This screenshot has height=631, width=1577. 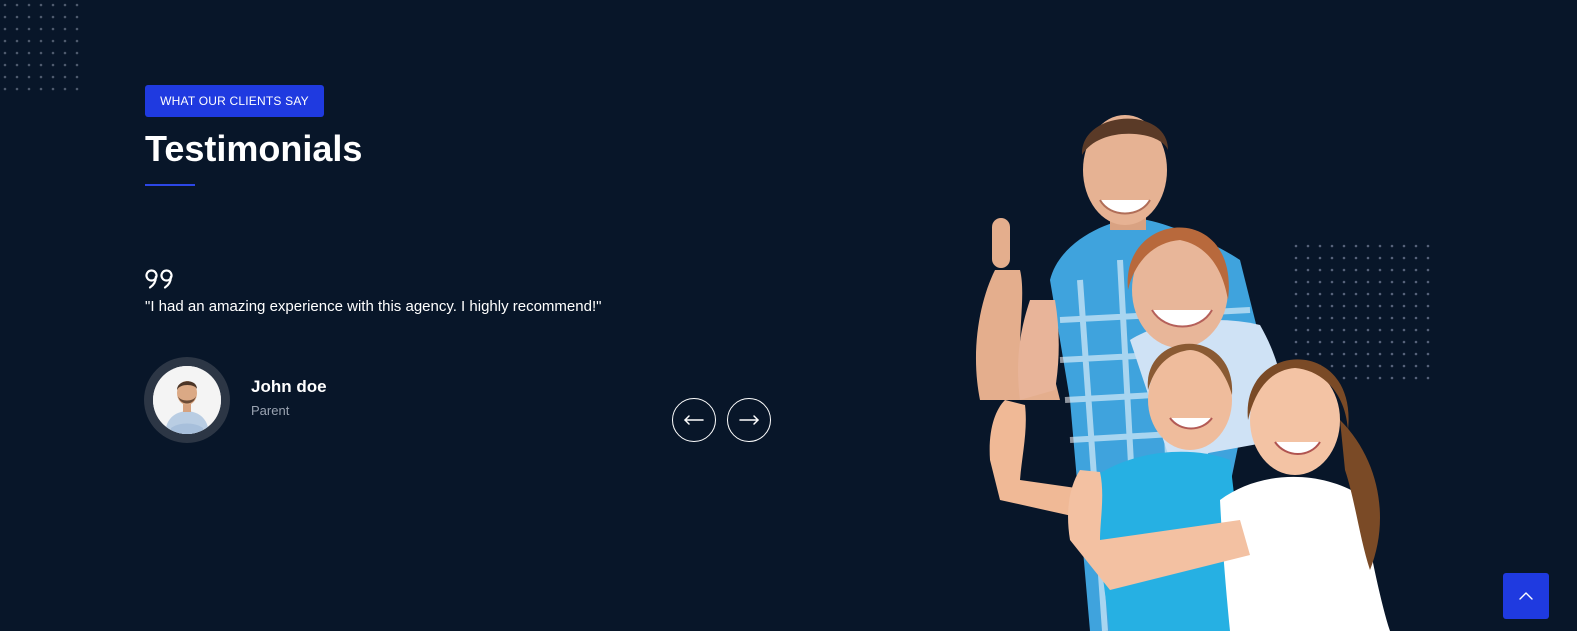 I want to click on person-silhouette-icon, so click(x=187, y=400).